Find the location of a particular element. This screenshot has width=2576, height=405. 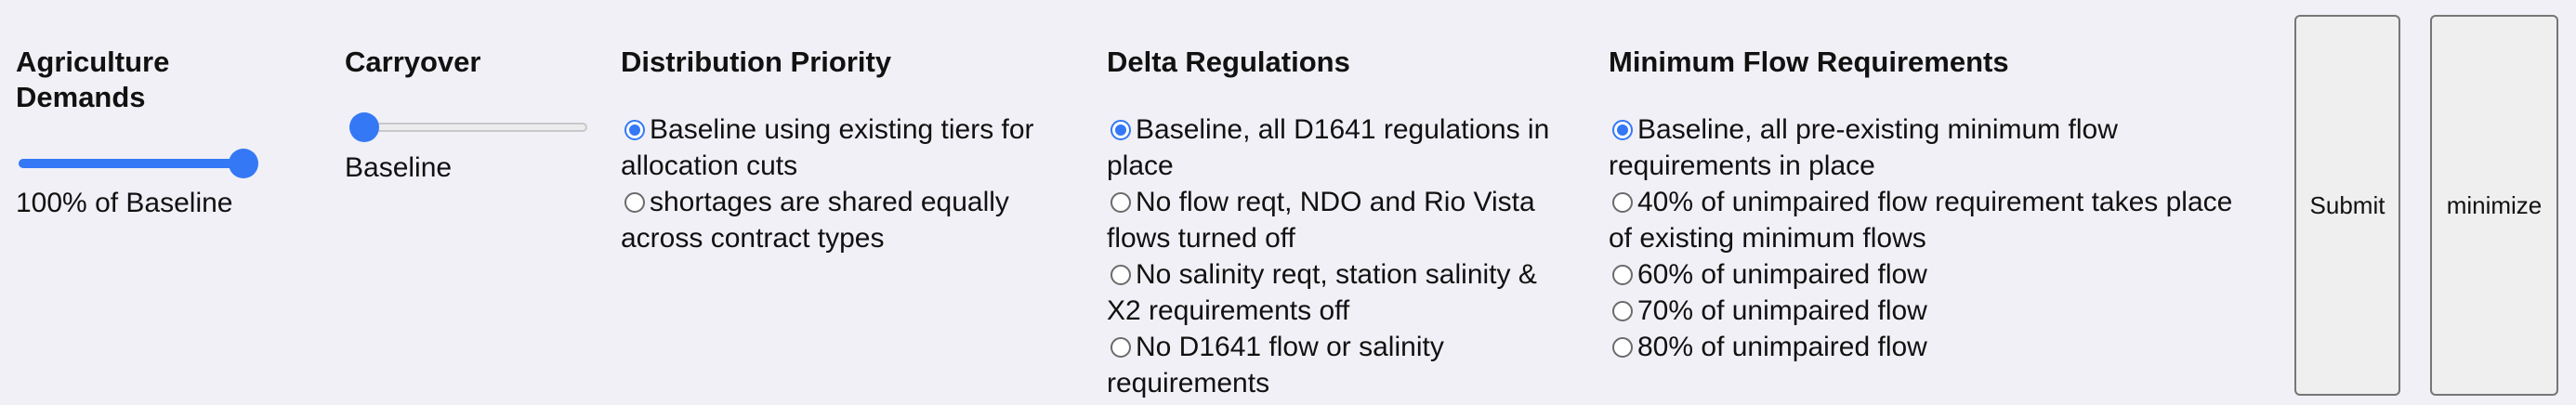

radio-label: No D1641 flow or salinity requirements is located at coordinates (1275, 365).